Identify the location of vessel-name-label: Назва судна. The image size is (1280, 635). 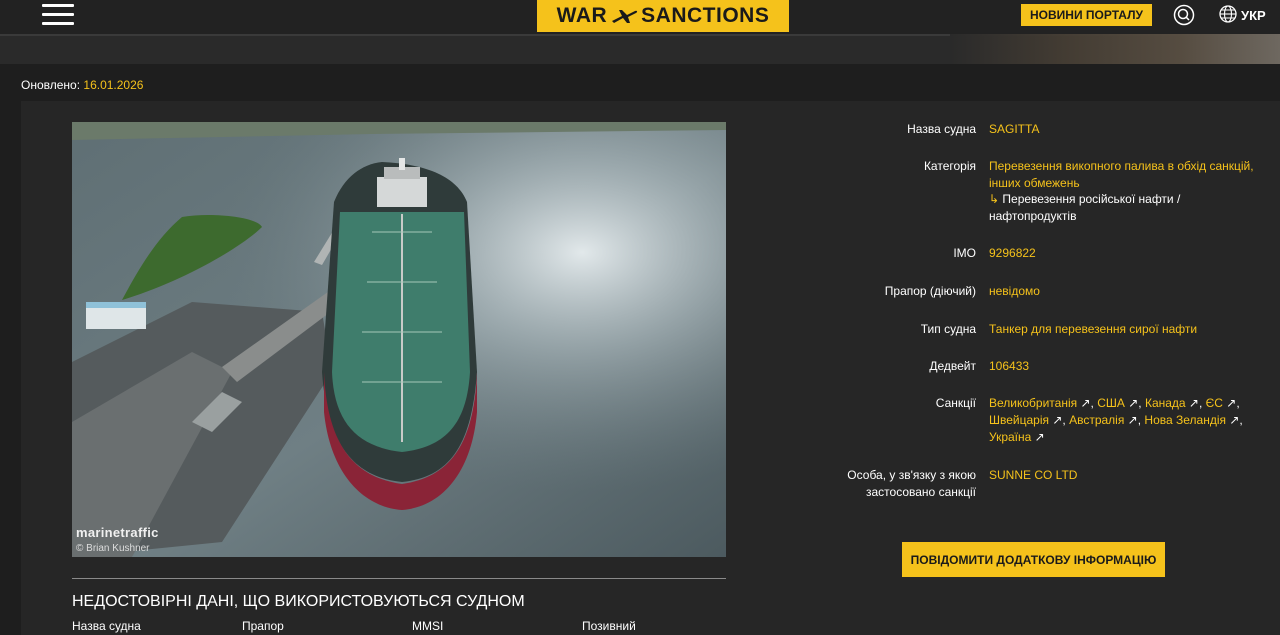
(941, 129).